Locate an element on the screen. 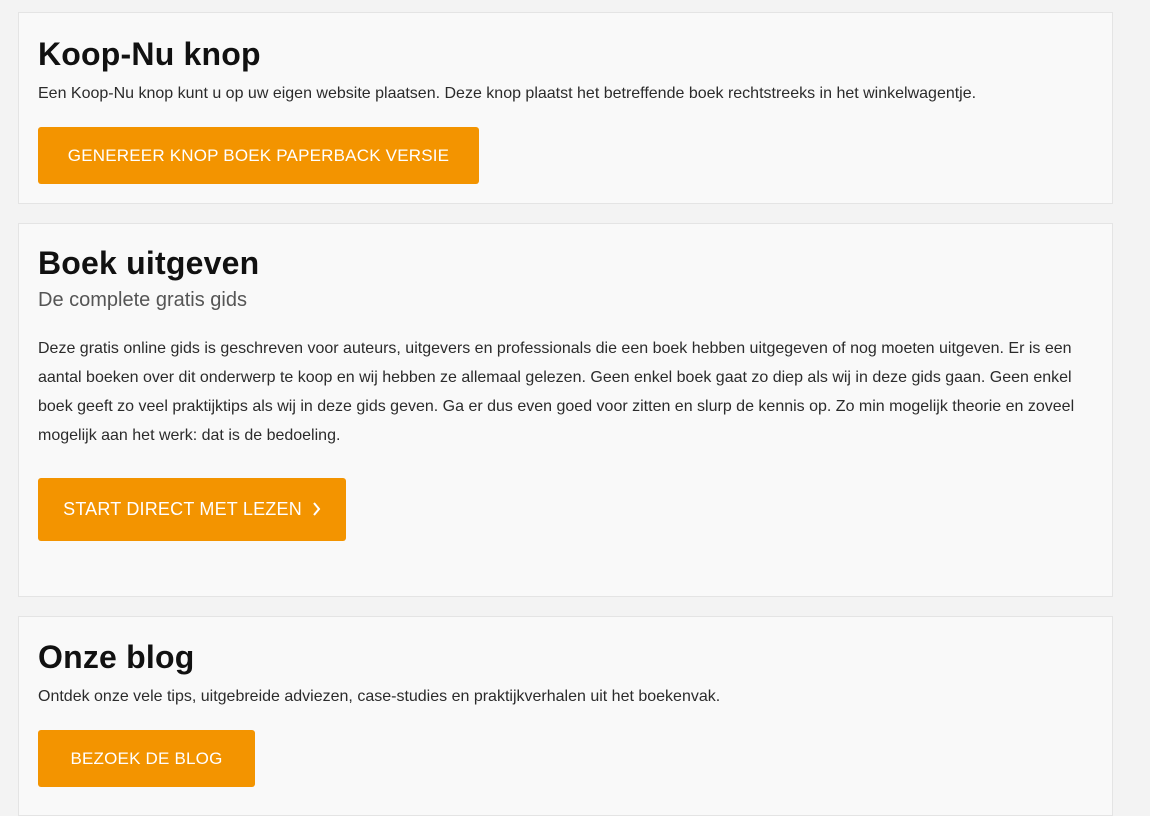  visit-blog-label: BEZOEK DE BLOG is located at coordinates (146, 758).